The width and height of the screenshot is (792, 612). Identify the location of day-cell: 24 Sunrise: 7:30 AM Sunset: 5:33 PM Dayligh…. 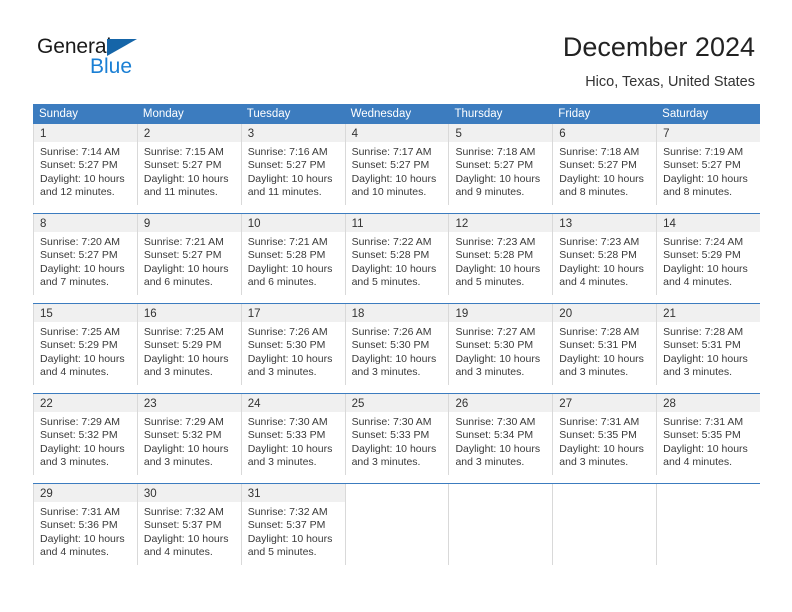
(292, 434).